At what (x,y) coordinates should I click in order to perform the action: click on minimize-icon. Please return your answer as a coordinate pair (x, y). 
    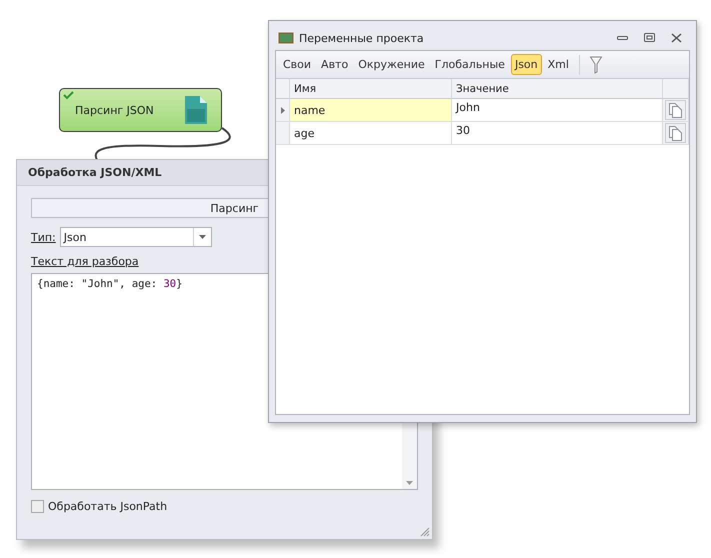
    Looking at the image, I should click on (622, 38).